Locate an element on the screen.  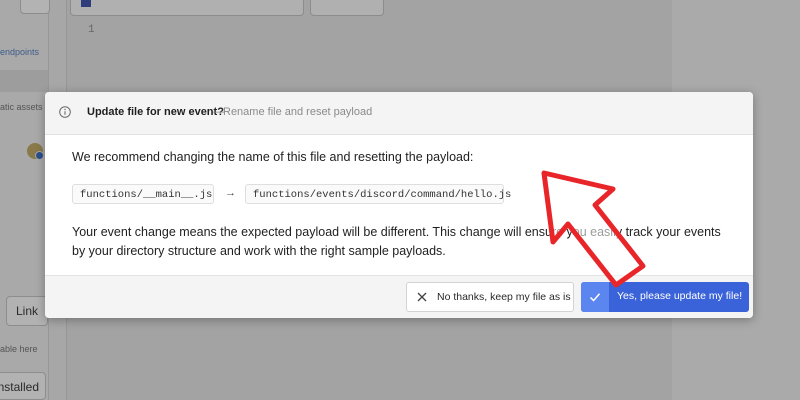
sidebar-hint-text: able here is located at coordinates (19, 349).